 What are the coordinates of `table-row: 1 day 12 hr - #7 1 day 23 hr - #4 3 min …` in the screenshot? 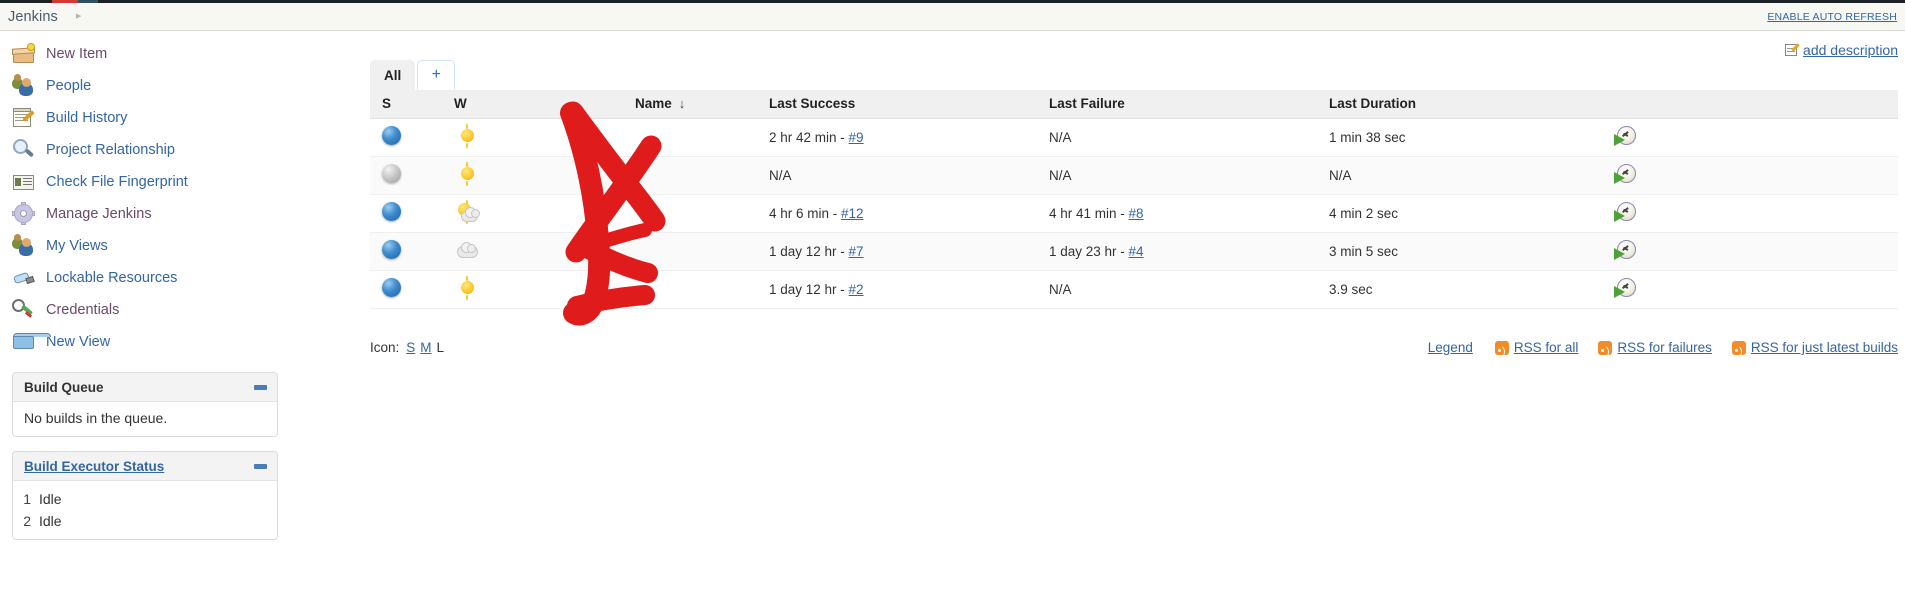 It's located at (1134, 251).